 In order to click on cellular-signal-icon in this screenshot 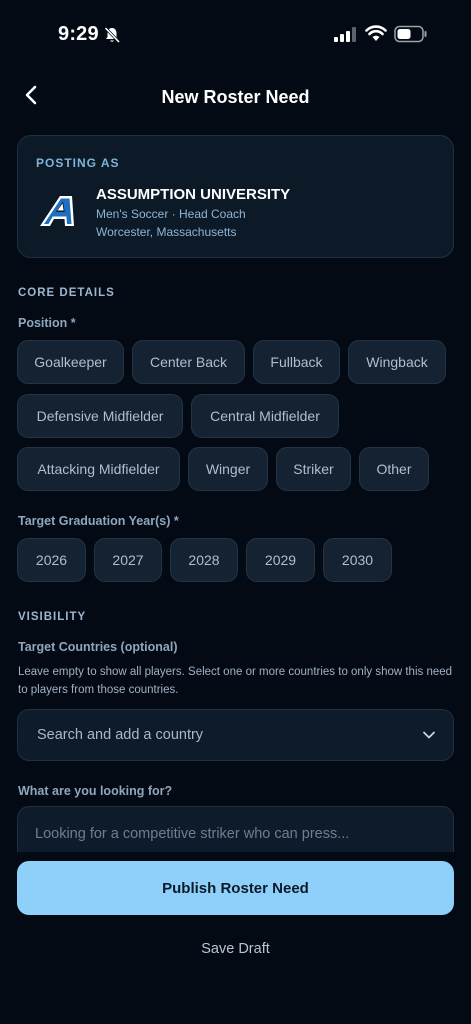, I will do `click(346, 37)`.